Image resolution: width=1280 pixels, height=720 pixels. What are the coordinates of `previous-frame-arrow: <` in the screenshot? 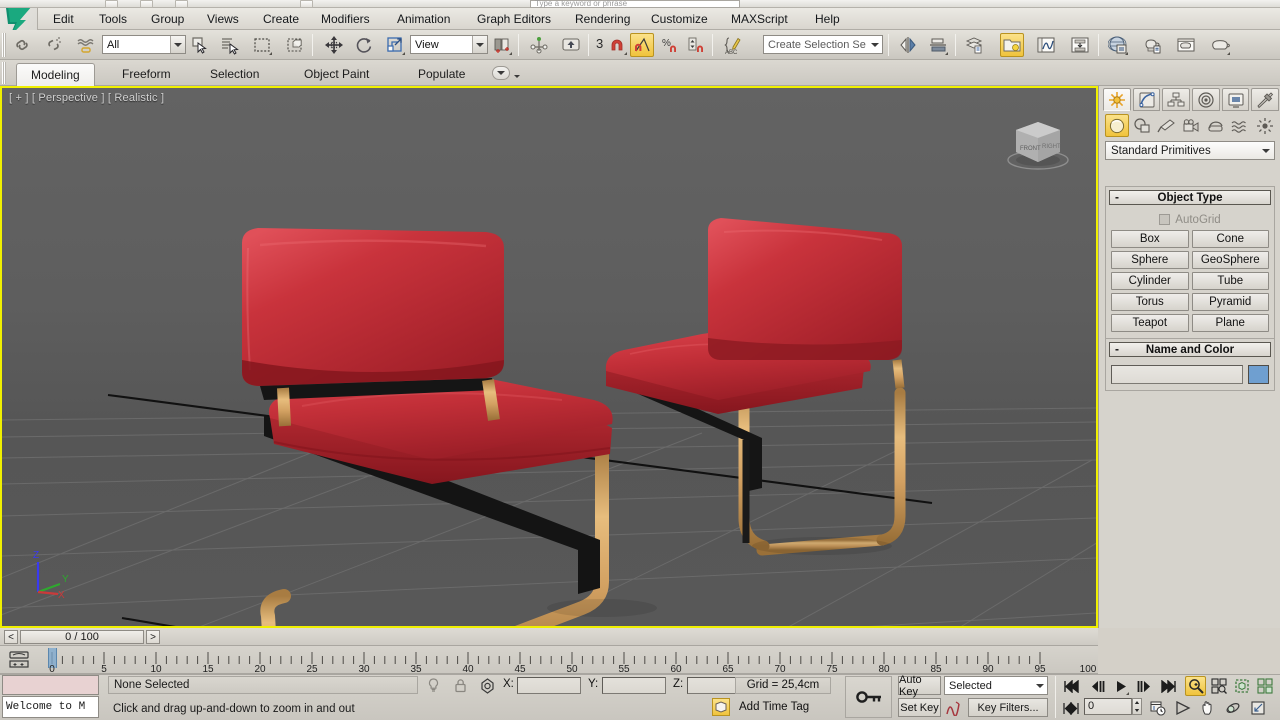 It's located at (11, 637).